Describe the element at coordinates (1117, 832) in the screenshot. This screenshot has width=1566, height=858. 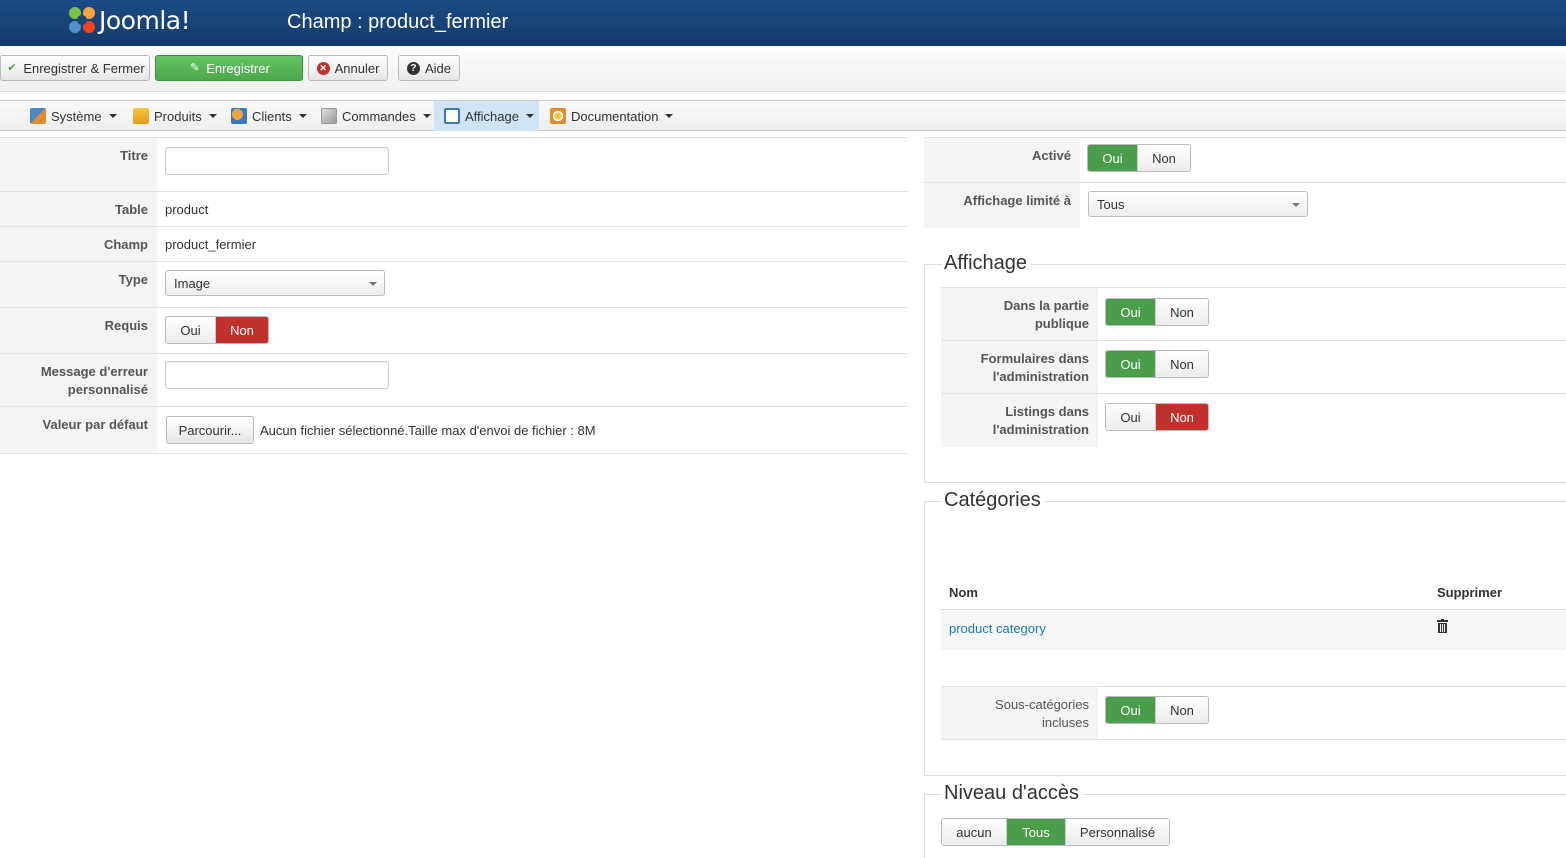
I see `access-custom-button: Personnalisé` at that location.